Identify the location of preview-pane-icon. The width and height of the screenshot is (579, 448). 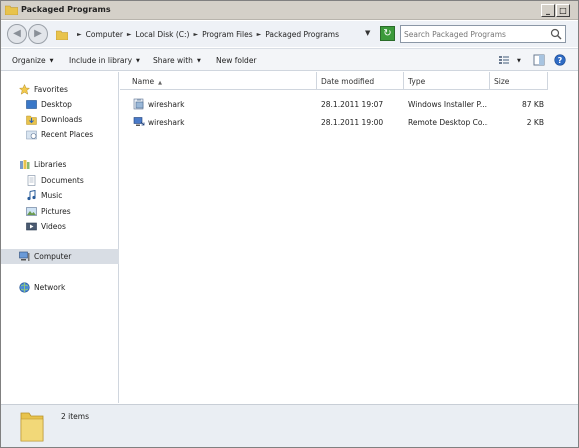
(539, 60).